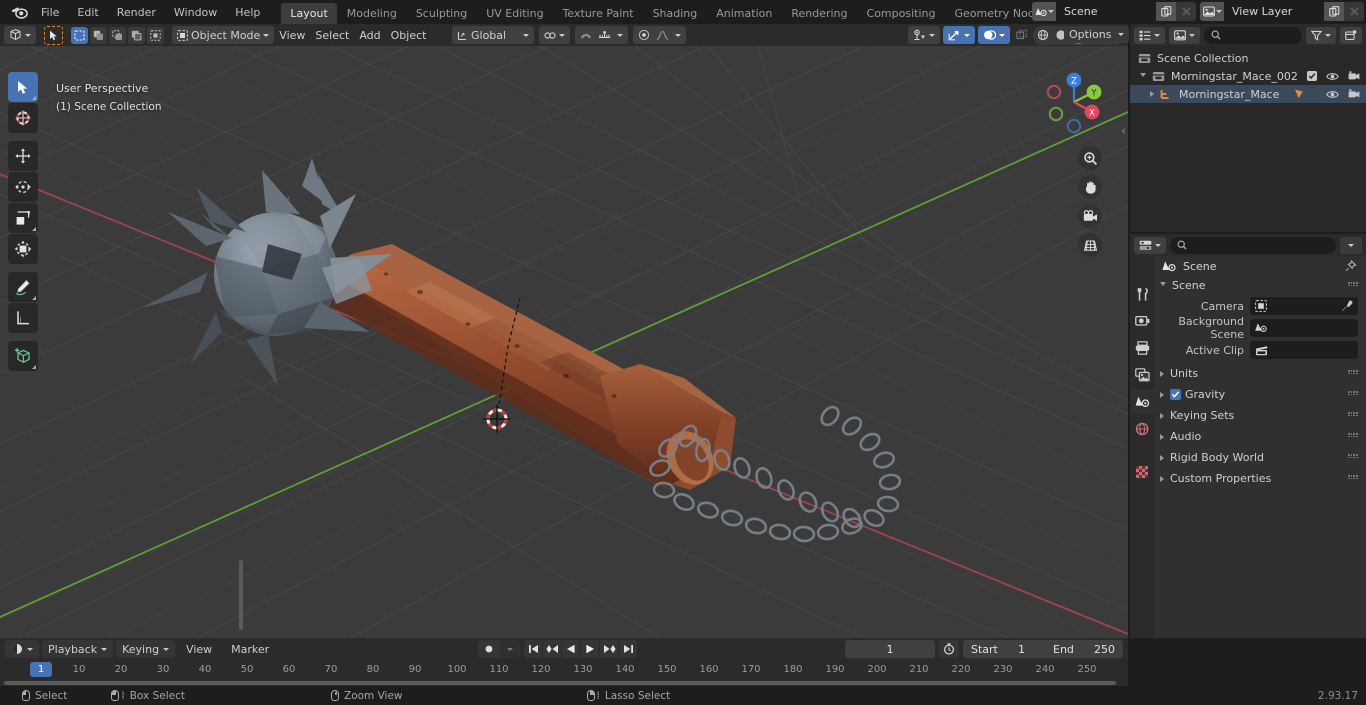  Describe the element at coordinates (223, 35) in the screenshot. I see `object-mode-selector: Object Mode` at that location.